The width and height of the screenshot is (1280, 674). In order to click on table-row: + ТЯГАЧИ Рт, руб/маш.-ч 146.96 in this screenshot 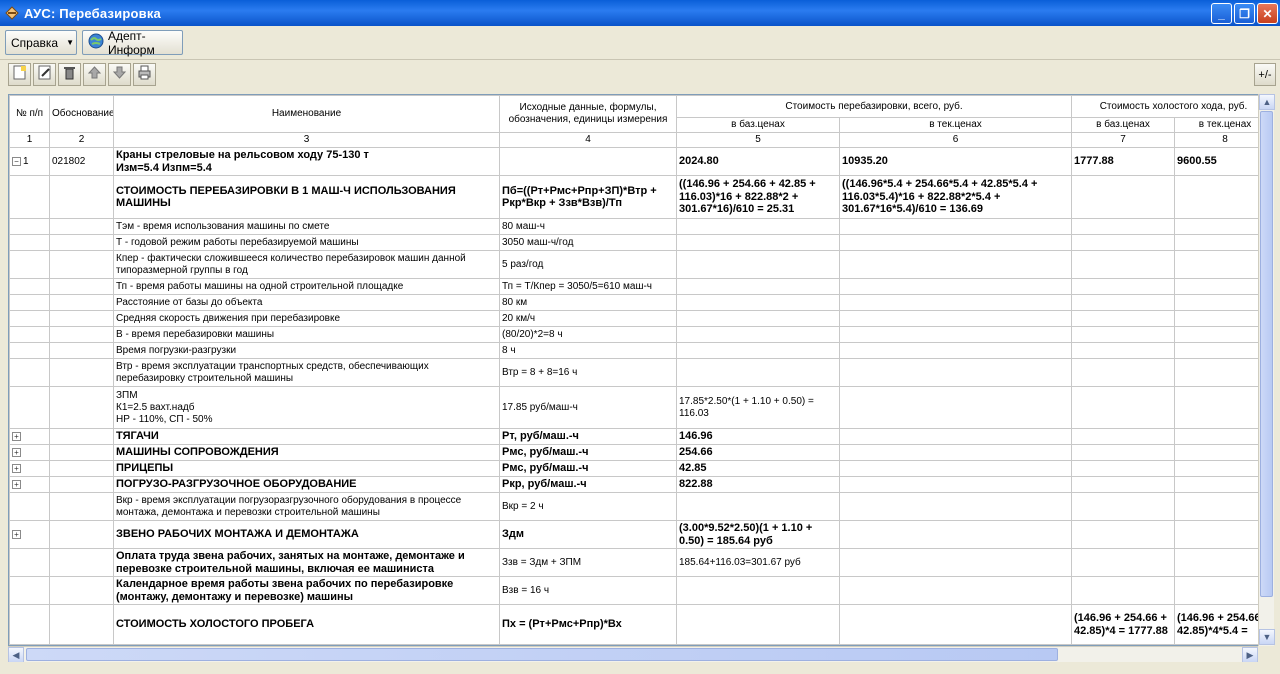, I will do `click(641, 436)`.